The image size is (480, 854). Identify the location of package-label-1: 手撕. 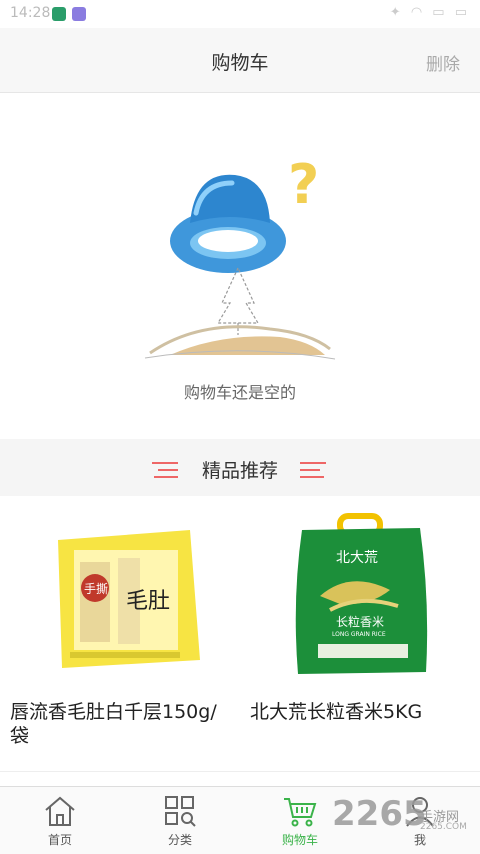
(96, 589).